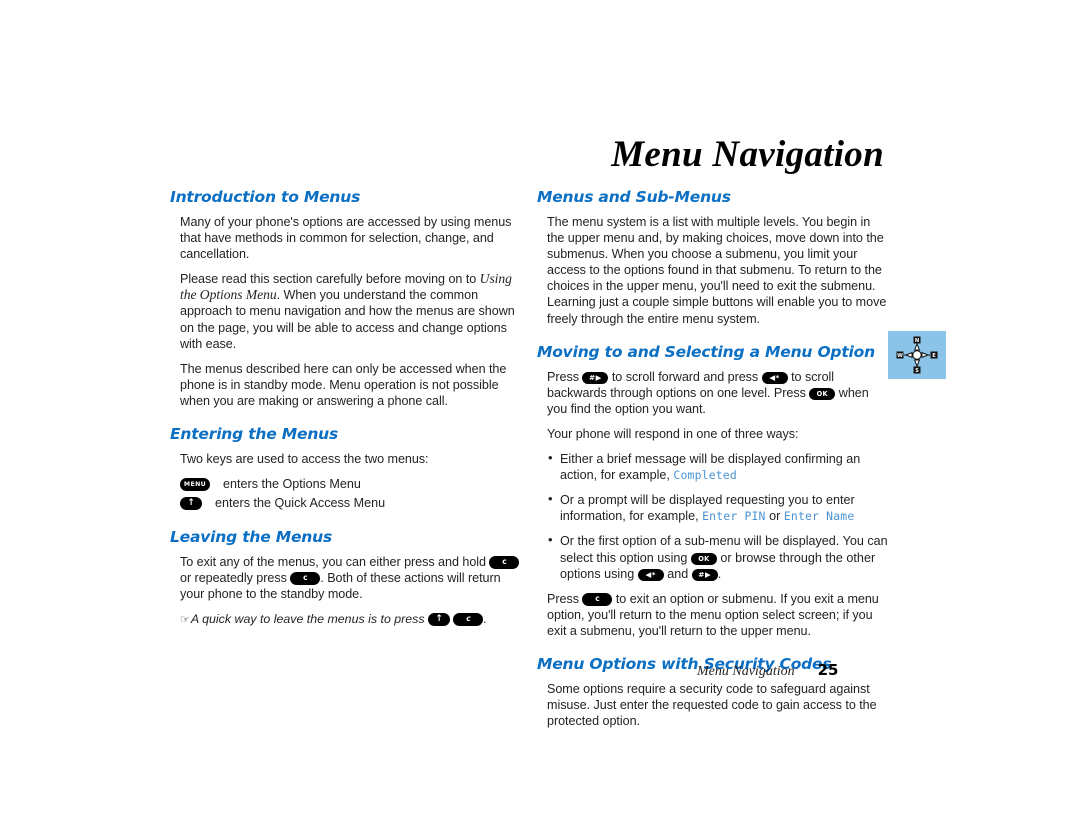 This screenshot has width=1080, height=834. Describe the element at coordinates (705, 475) in the screenshot. I see `lcd-text-completed: Completed` at that location.